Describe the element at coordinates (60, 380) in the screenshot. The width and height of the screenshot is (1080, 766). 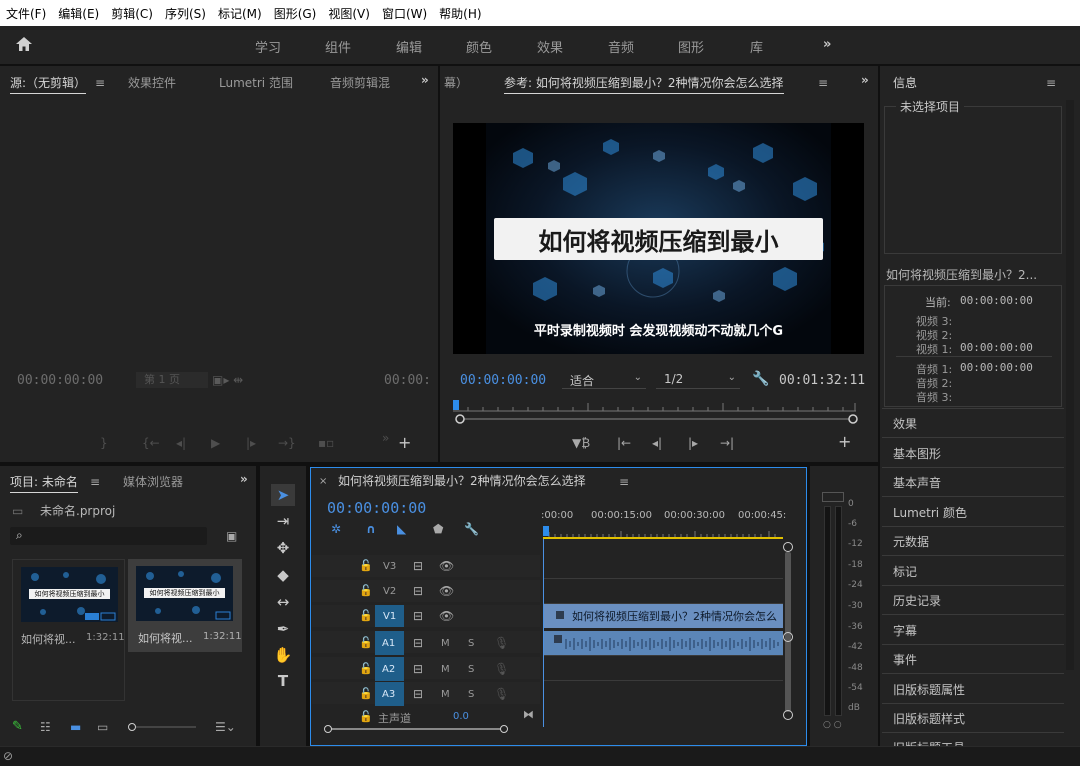
I see `source-timecode: 00:00:00:00` at that location.